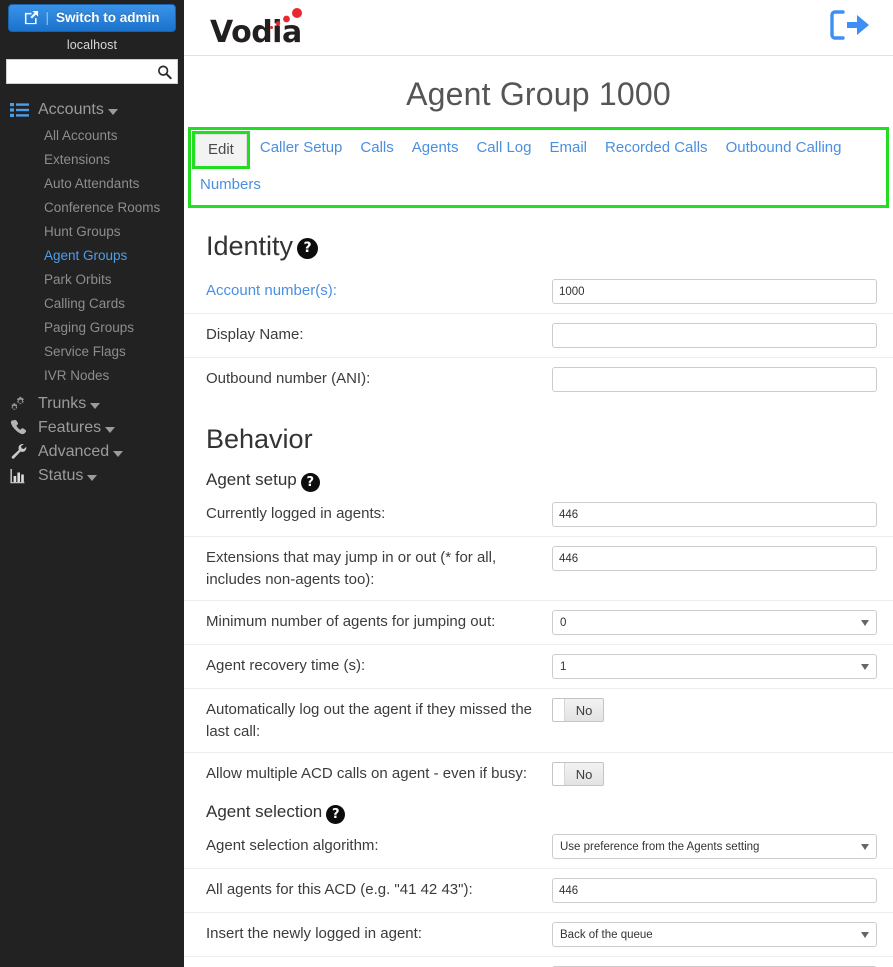  What do you see at coordinates (286, 665) in the screenshot?
I see `label-agent-recovery-time: Agent recovery time (s):` at bounding box center [286, 665].